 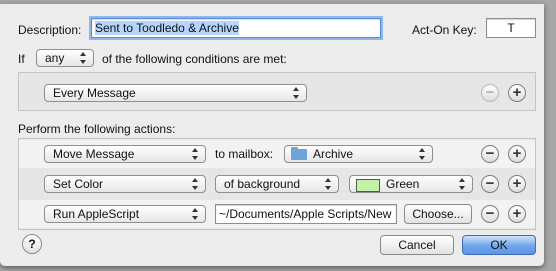 I want to click on description-field: Sent to Toodledo & Archive, so click(x=236, y=28).